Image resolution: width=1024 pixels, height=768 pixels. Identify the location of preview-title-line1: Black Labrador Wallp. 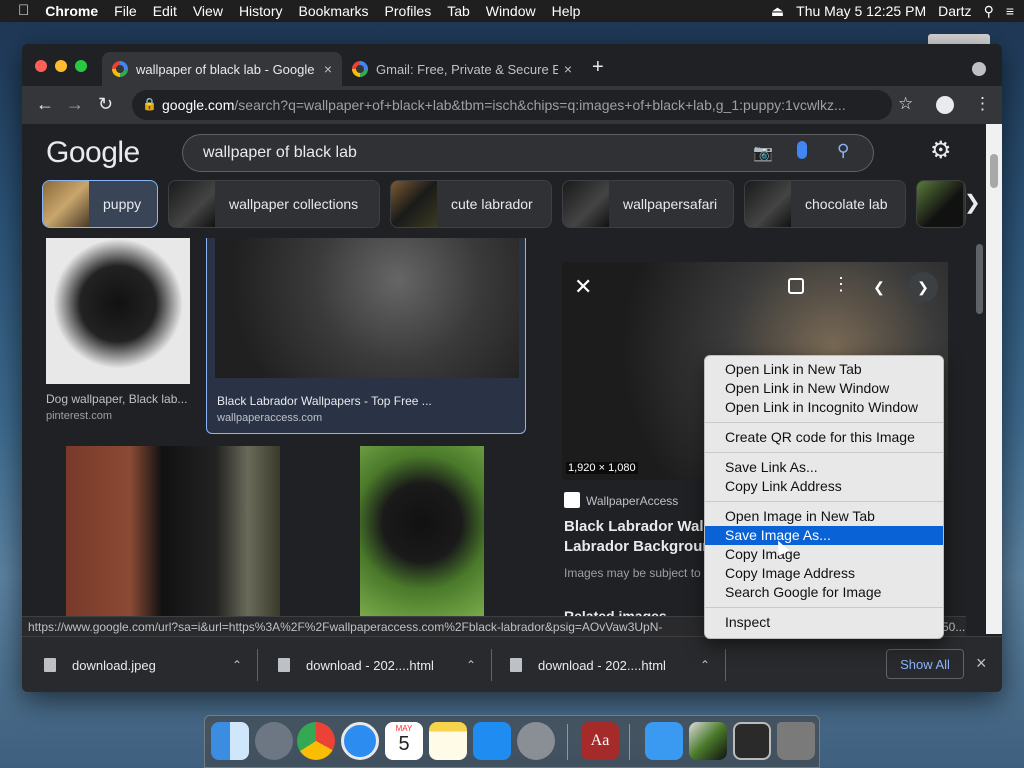
(640, 526).